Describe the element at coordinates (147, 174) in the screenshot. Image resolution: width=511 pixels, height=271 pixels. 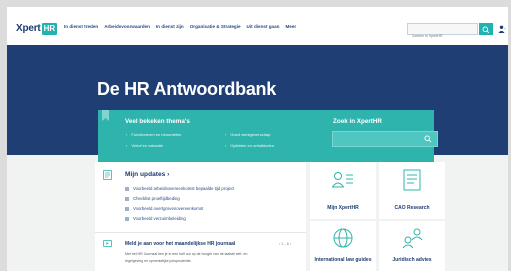
I see `updates-title: Mijn updates ›` at that location.